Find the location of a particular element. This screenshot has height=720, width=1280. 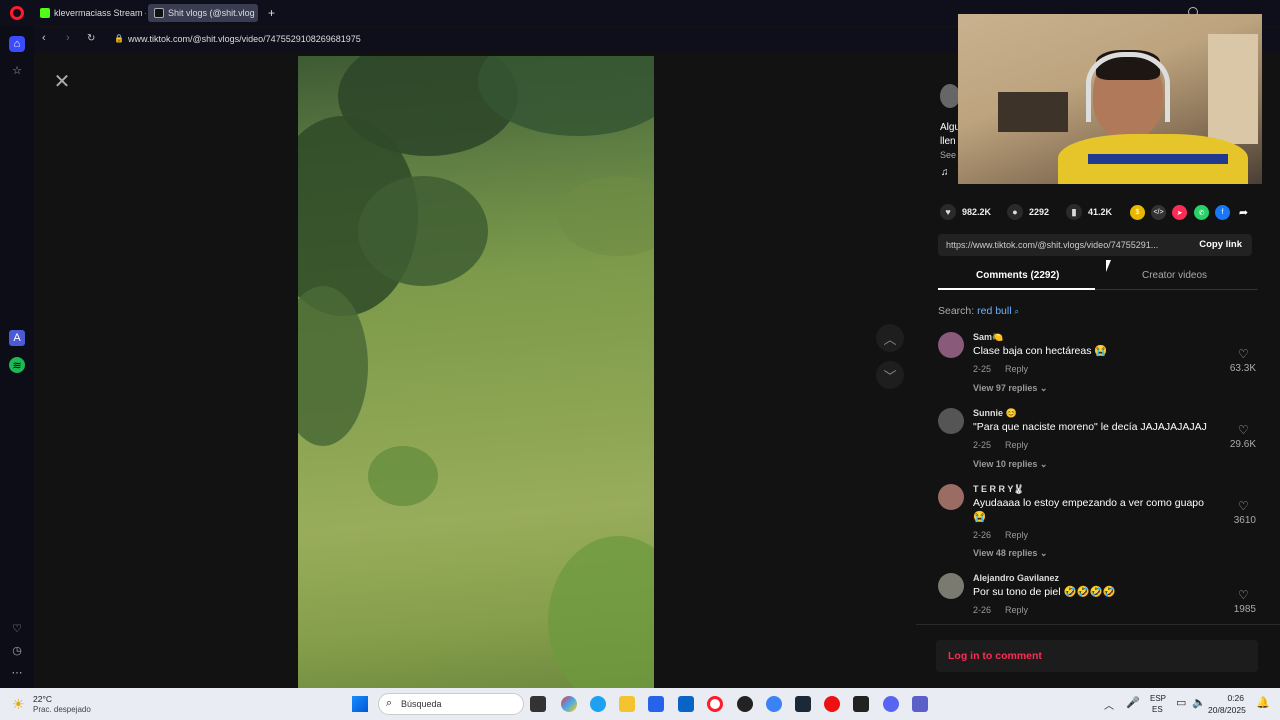

more-icon: ⋯ is located at coordinates (17, 672).